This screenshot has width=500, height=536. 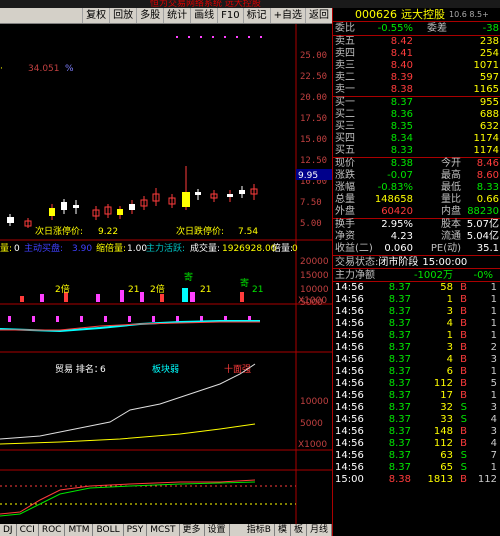 I want to click on order-level-label: 买一, so click(x=345, y=102).